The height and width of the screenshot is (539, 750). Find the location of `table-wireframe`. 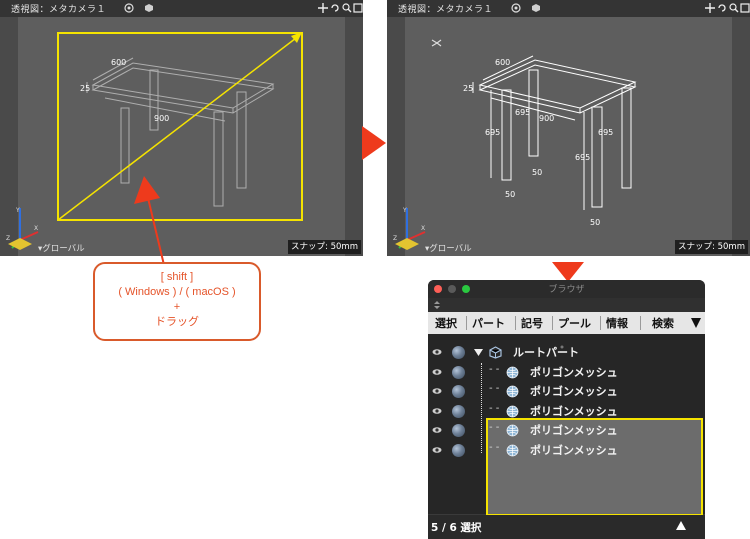

table-wireframe is located at coordinates (180, 126).